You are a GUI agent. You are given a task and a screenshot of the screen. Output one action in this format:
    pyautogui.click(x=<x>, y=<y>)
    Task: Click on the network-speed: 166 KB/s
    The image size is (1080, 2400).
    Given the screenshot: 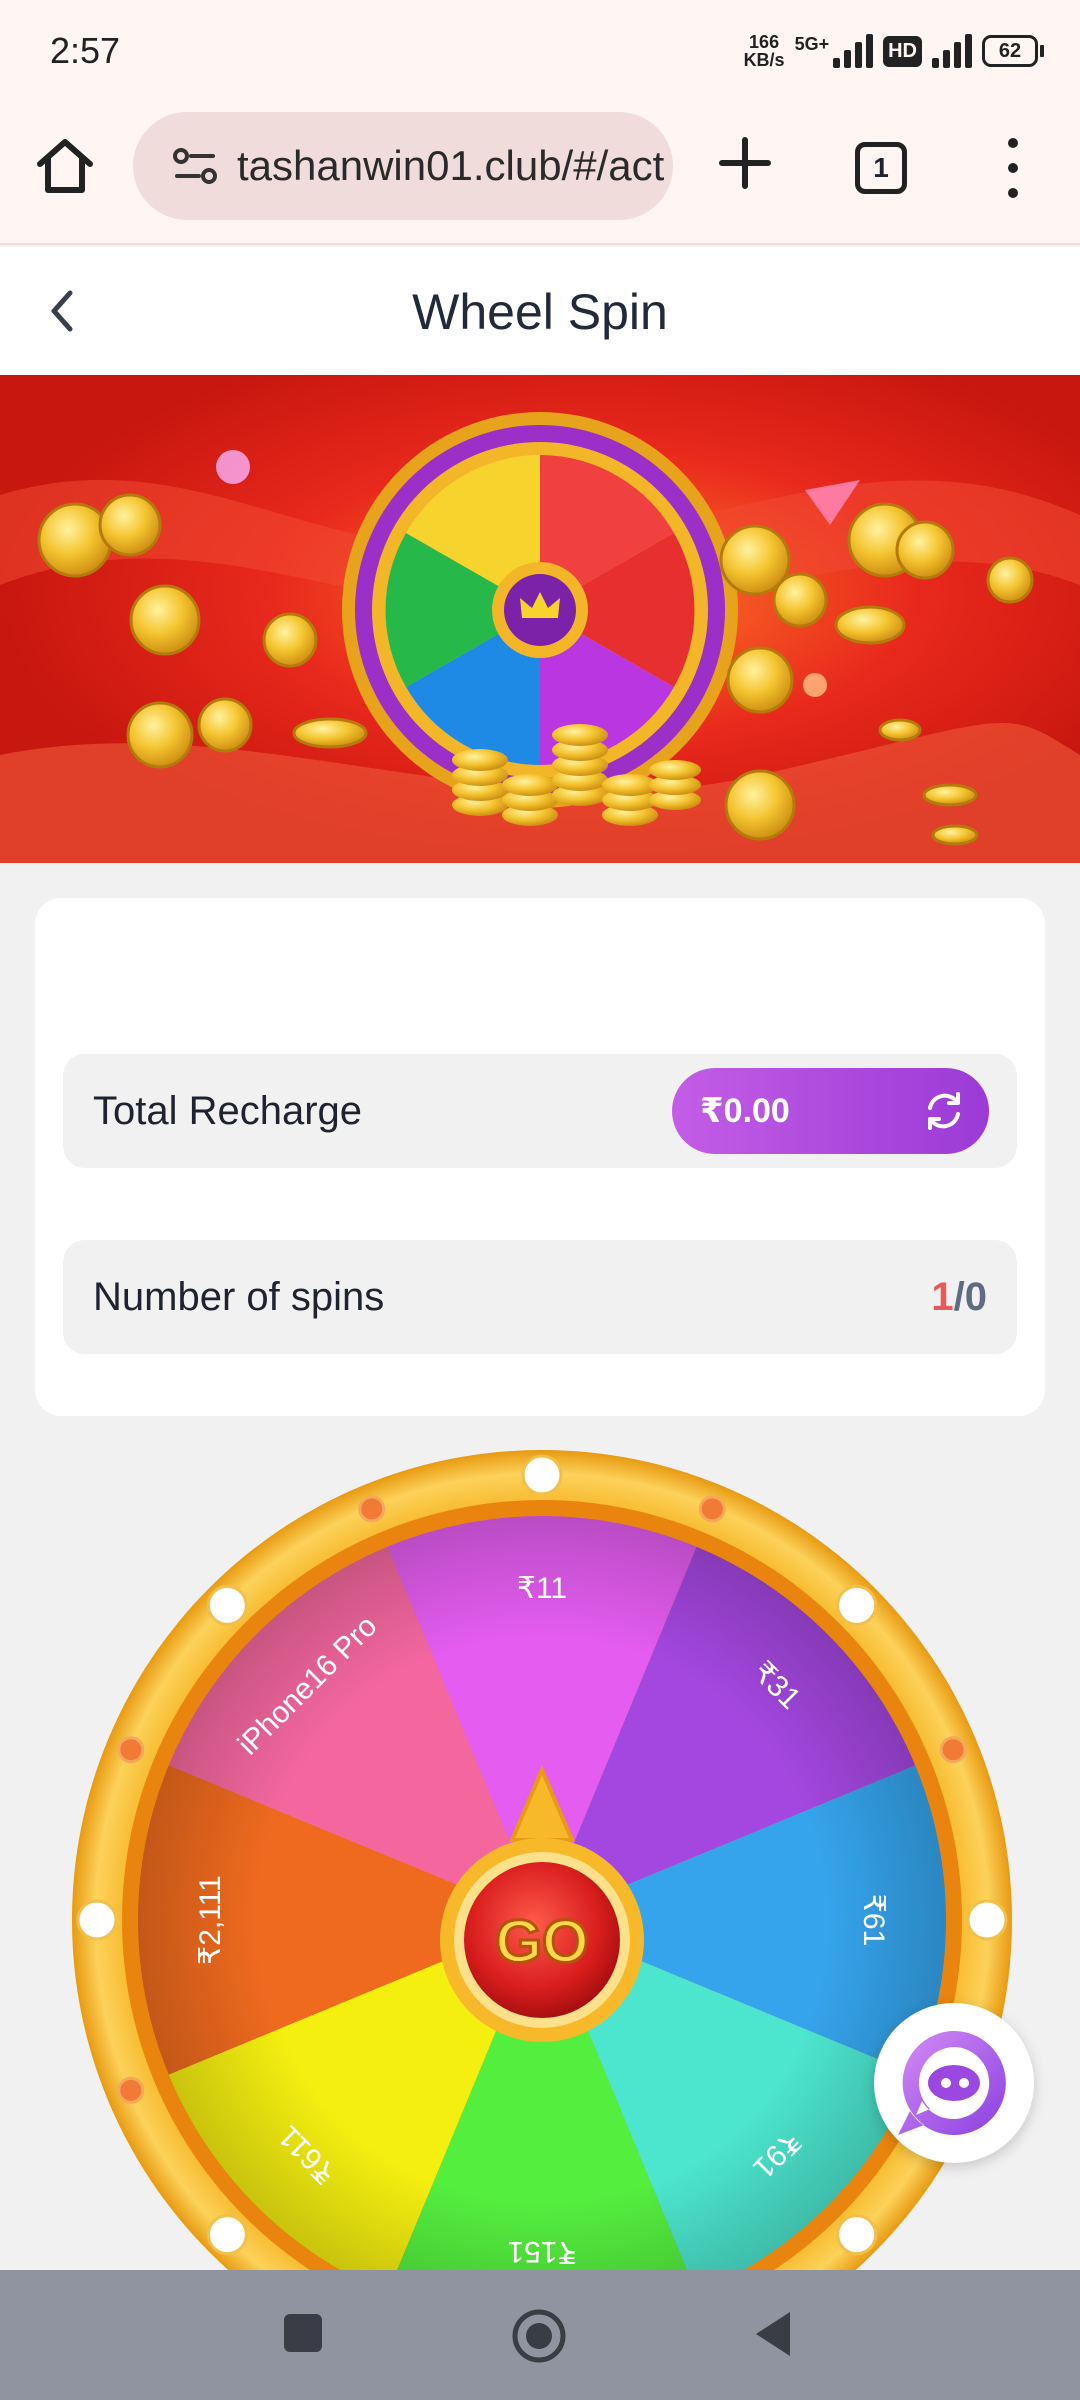 What is the action you would take?
    pyautogui.click(x=764, y=51)
    